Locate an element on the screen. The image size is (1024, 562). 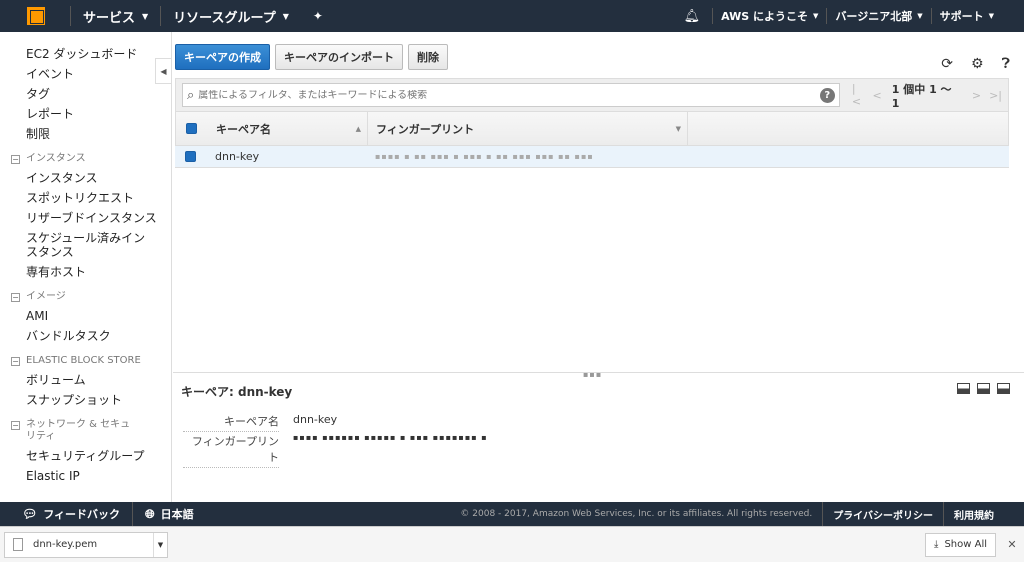
sidebar-item-volumes: ボリューム is located at coordinates (85, 380).